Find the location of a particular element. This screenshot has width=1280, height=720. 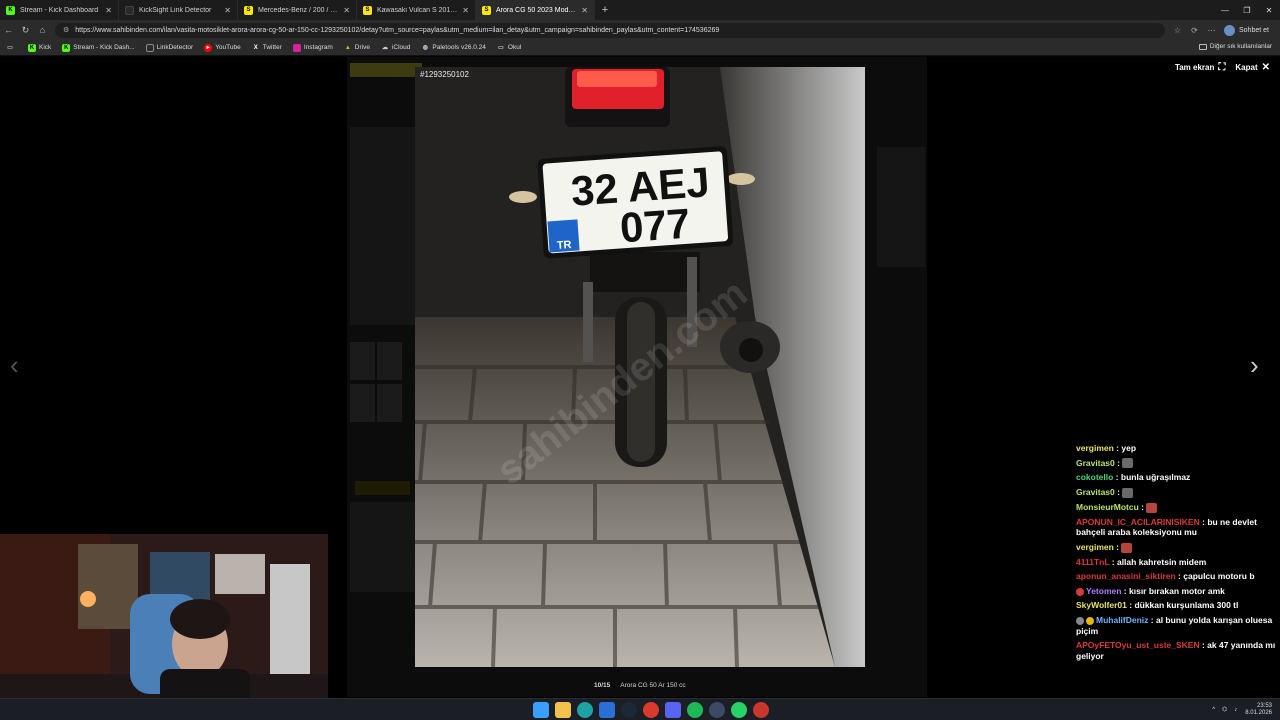

bookmark-twitter: X Twitter is located at coordinates (267, 48).